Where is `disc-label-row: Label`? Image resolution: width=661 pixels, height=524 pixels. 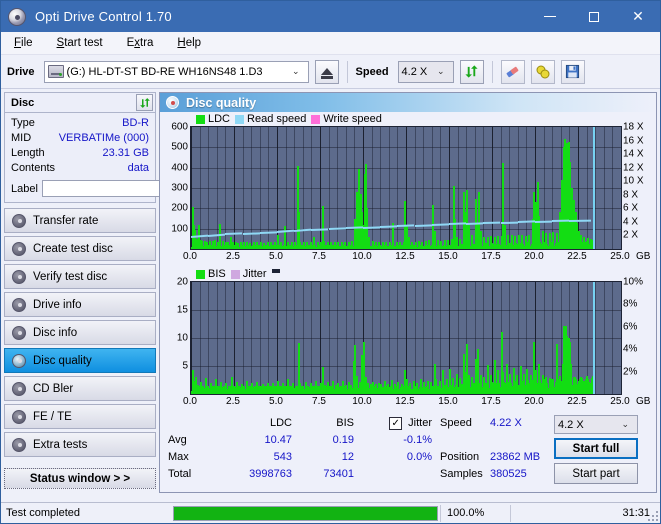
disc-label-row: Label is located at coordinates (127, 188).